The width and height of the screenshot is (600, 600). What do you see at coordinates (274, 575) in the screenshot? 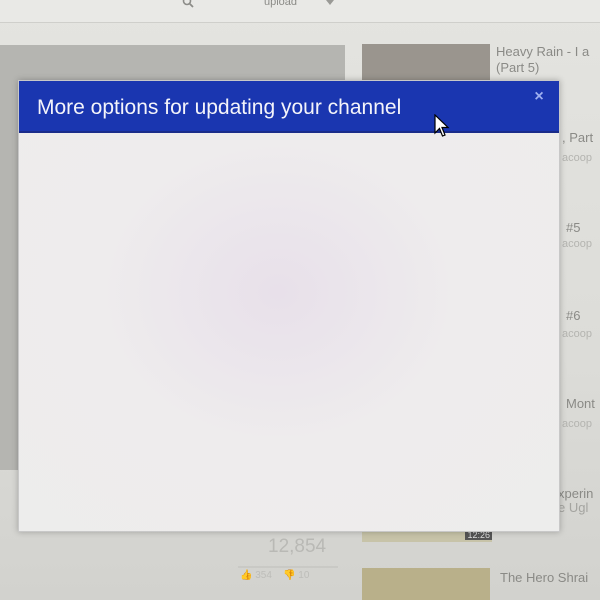
I see `likes-row: 👍 354 👎 10` at bounding box center [274, 575].